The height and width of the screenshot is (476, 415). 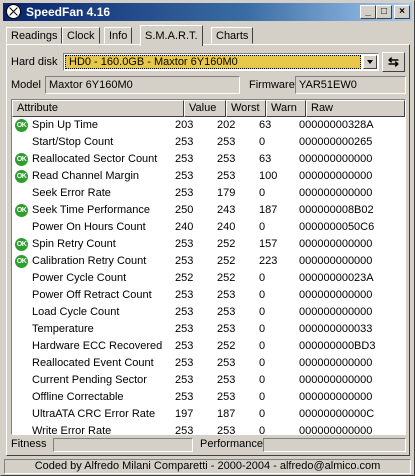 I want to click on tab-strip: Readings Clock Info S.M.A.R.T. Charts, so click(x=208, y=35).